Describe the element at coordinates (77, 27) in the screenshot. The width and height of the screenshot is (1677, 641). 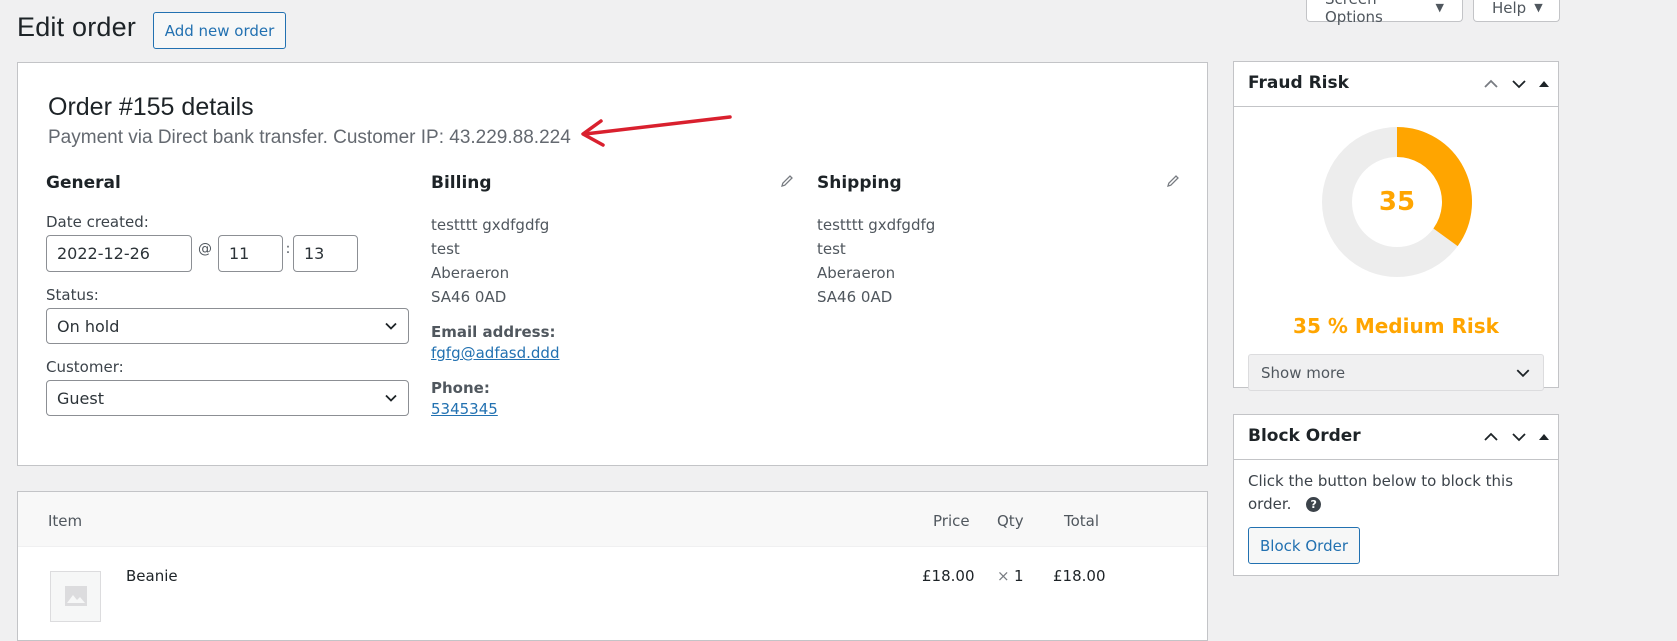
I see `page-title: Edit order` at that location.